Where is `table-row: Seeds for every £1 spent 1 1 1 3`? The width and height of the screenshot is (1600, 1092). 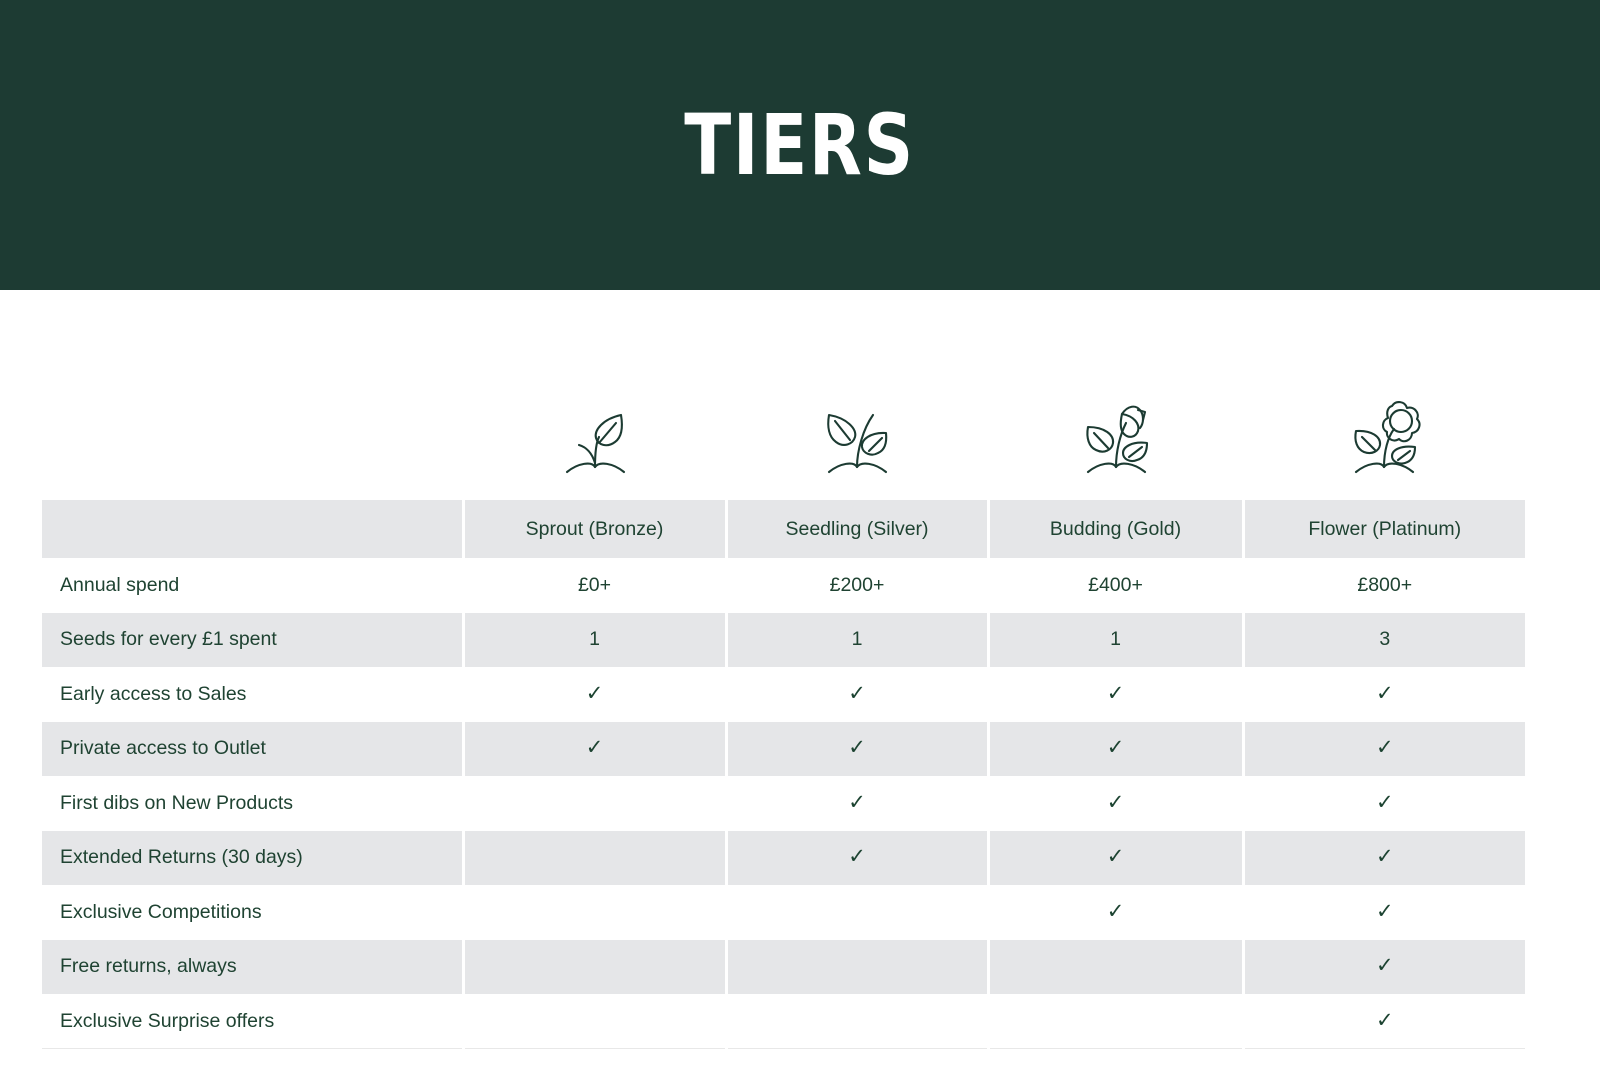
table-row: Seeds for every £1 spent 1 1 1 3 is located at coordinates (783, 639).